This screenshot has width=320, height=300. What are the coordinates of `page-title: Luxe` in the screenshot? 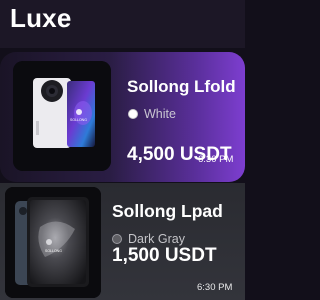 It's located at (41, 18).